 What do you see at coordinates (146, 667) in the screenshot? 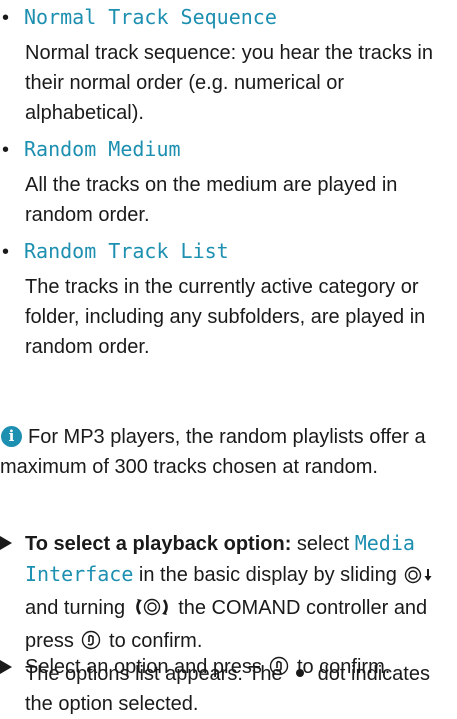
I see `step-text-part: Select an option and press` at bounding box center [146, 667].